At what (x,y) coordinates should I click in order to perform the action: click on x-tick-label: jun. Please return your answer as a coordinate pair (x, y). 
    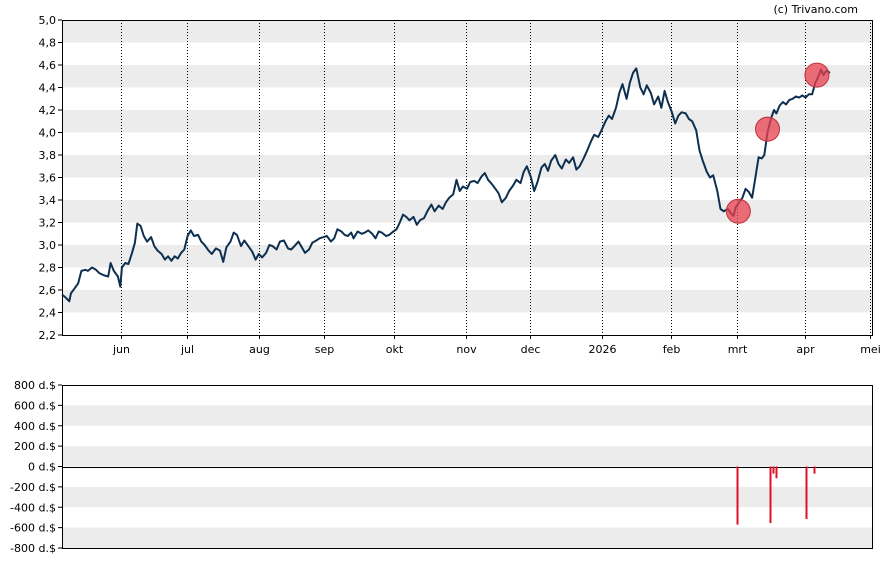
    Looking at the image, I should click on (121, 349).